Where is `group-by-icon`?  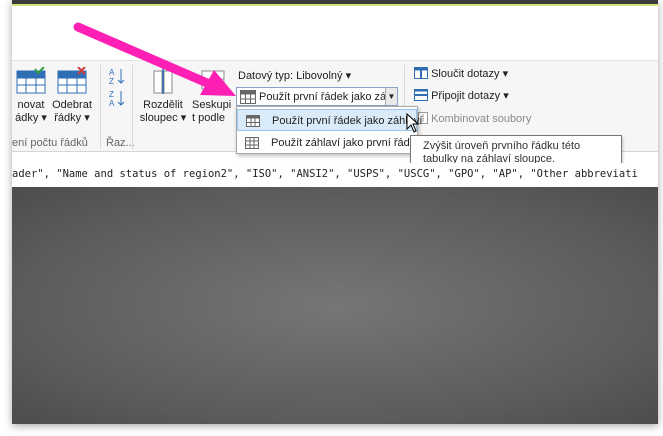 group-by-icon is located at coordinates (213, 80).